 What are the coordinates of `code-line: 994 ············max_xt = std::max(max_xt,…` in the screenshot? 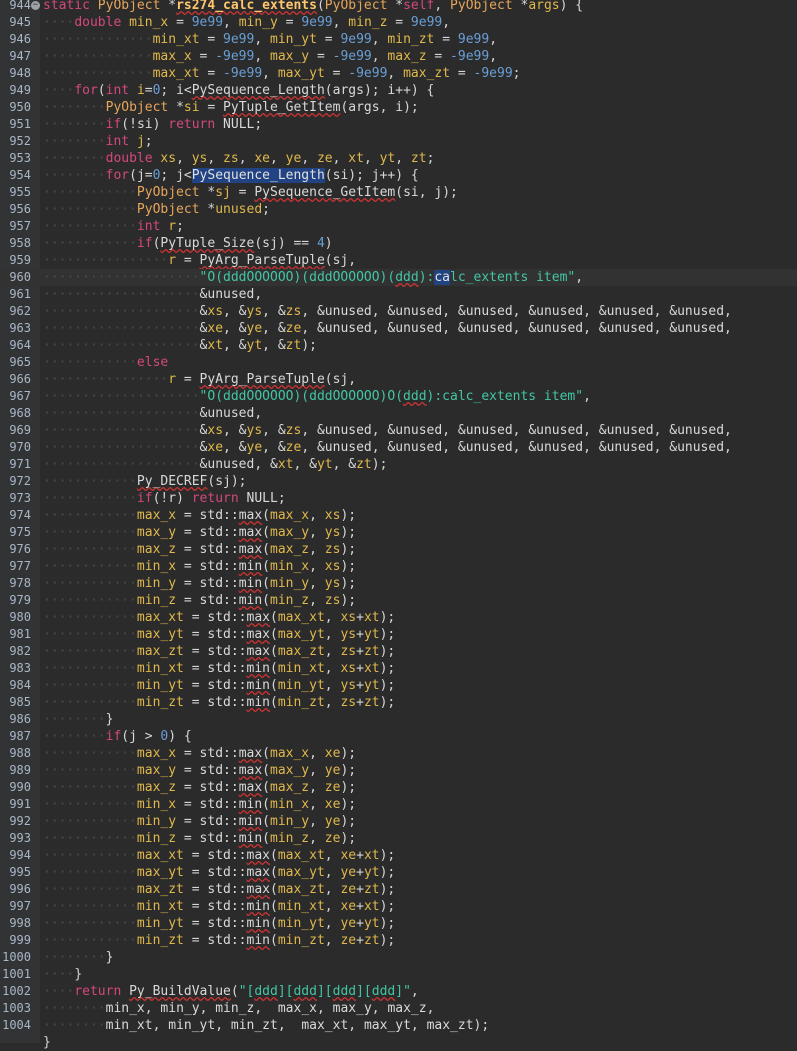 It's located at (398, 855).